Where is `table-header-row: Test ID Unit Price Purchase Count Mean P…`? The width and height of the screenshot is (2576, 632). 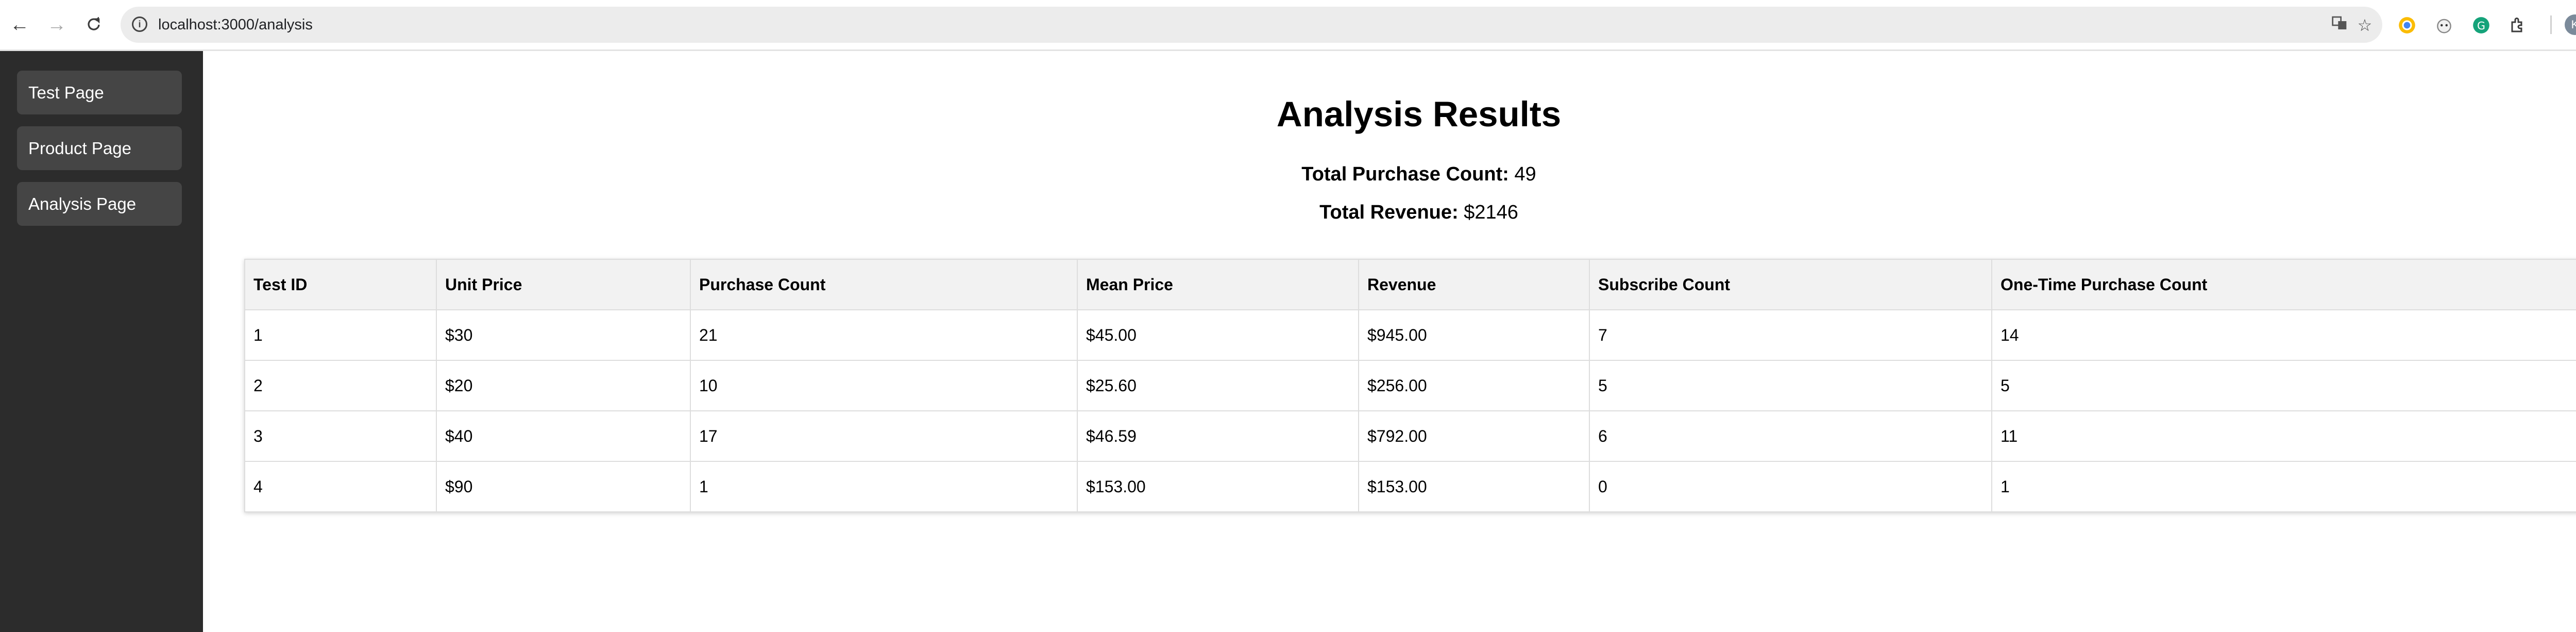
table-header-row: Test ID Unit Price Purchase Count Mean P… is located at coordinates (1410, 284).